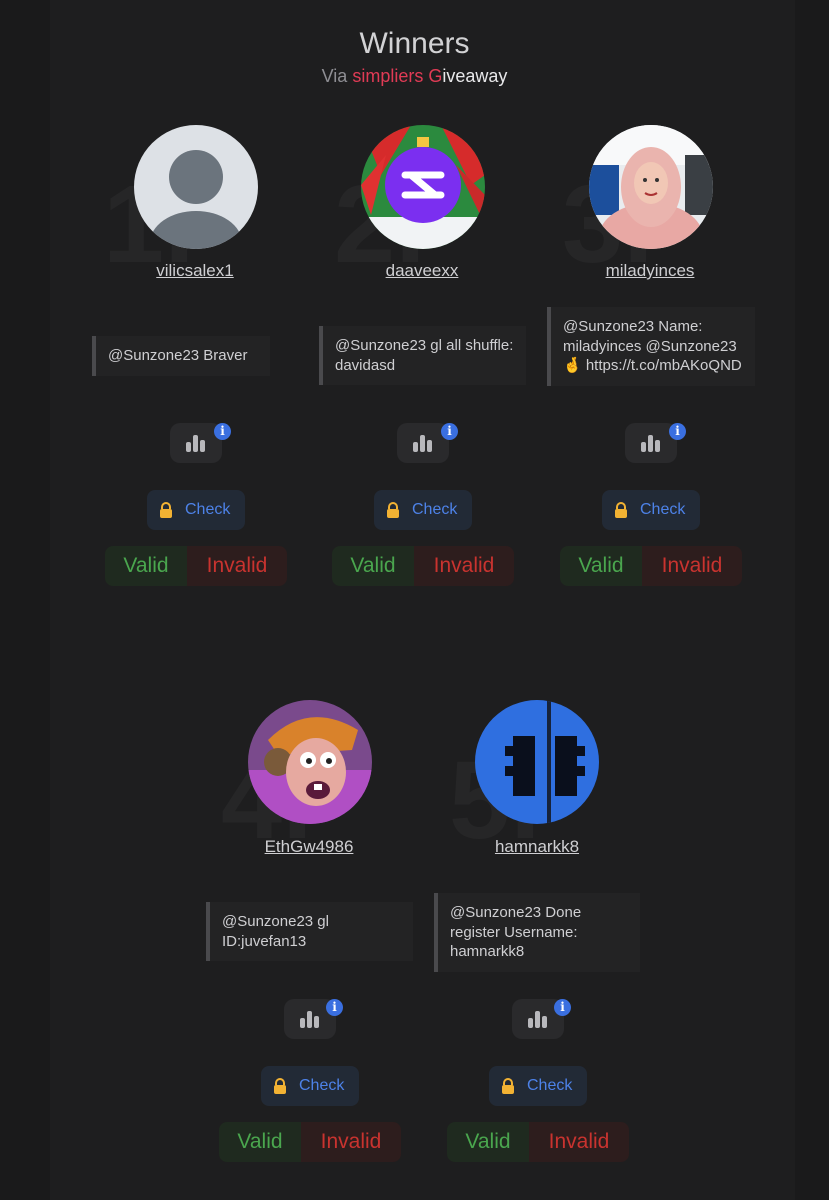 The image size is (829, 1200). Describe the element at coordinates (429, 76) in the screenshot. I see `brand-name: simpliers Giveaway` at that location.